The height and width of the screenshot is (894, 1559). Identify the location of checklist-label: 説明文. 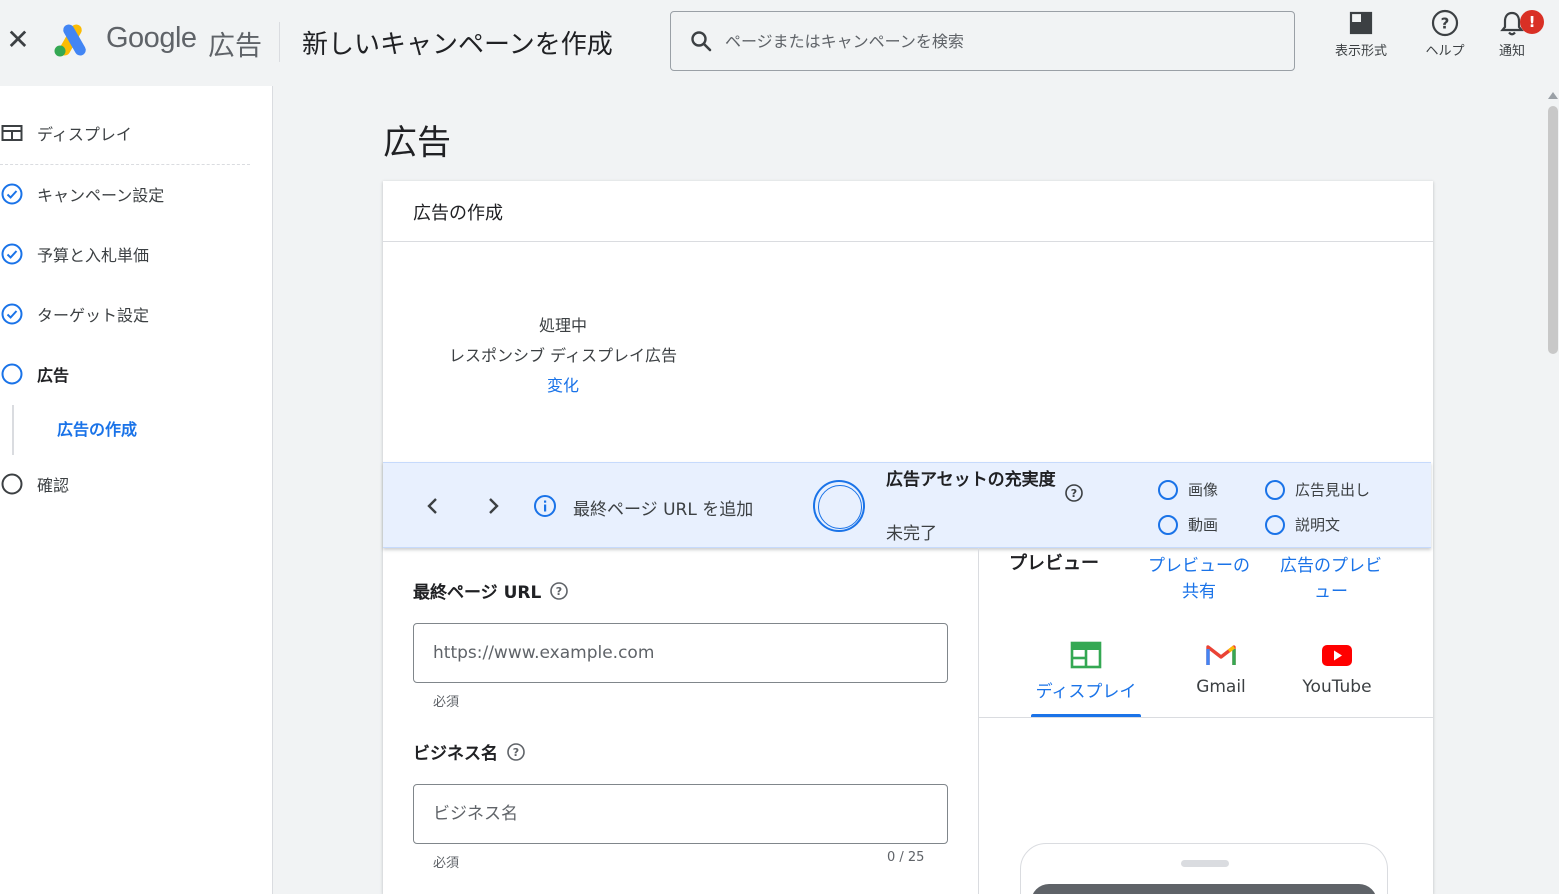
(1318, 525).